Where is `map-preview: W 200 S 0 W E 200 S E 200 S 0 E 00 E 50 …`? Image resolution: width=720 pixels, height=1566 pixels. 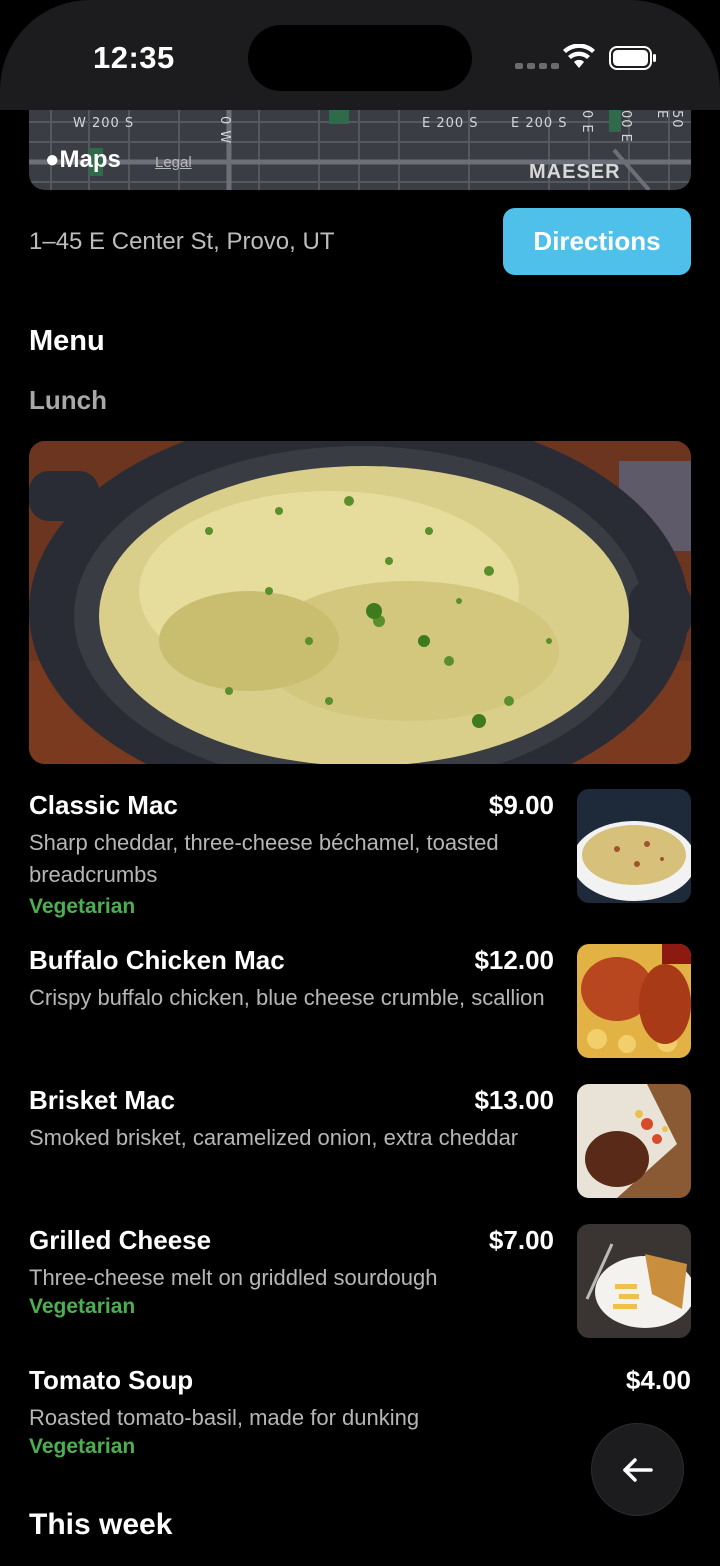 map-preview: W 200 S 0 W E 200 S E 200 S 0 E 00 E 50 … is located at coordinates (360, 150).